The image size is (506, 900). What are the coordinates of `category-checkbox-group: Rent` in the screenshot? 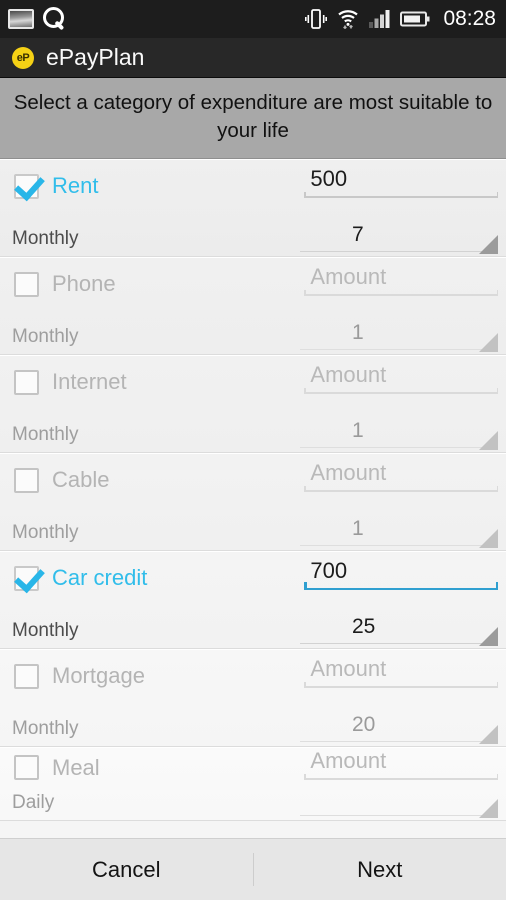 It's located at (159, 186).